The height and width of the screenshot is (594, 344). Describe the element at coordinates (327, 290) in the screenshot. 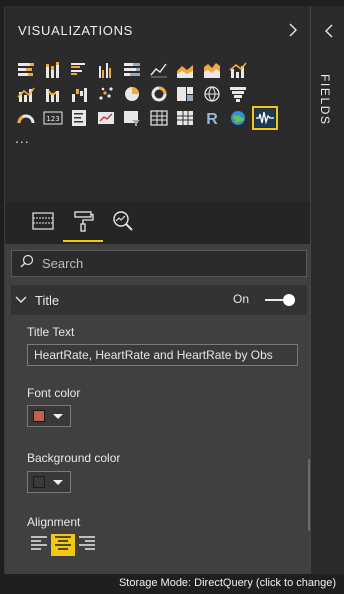

I see `fields-pane: FIELDS` at that location.